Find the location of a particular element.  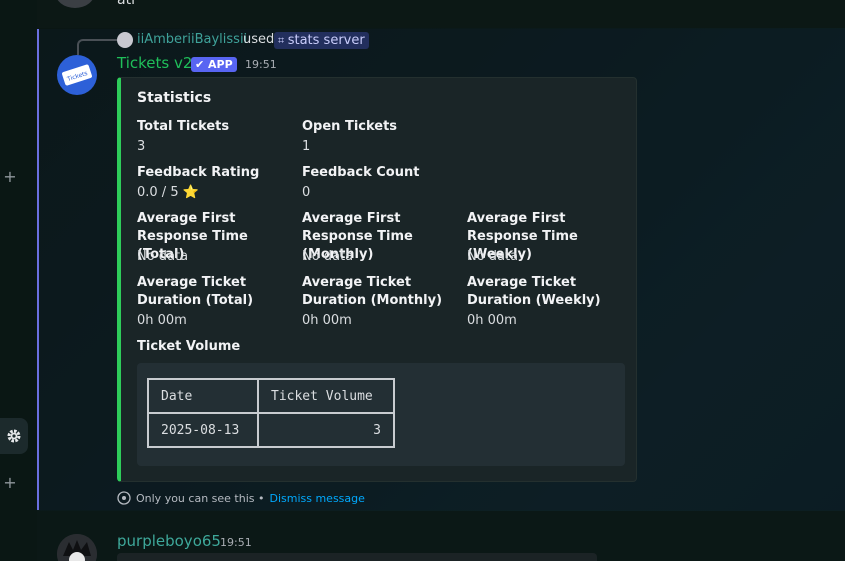

check-icon: ✔ is located at coordinates (202, 64).